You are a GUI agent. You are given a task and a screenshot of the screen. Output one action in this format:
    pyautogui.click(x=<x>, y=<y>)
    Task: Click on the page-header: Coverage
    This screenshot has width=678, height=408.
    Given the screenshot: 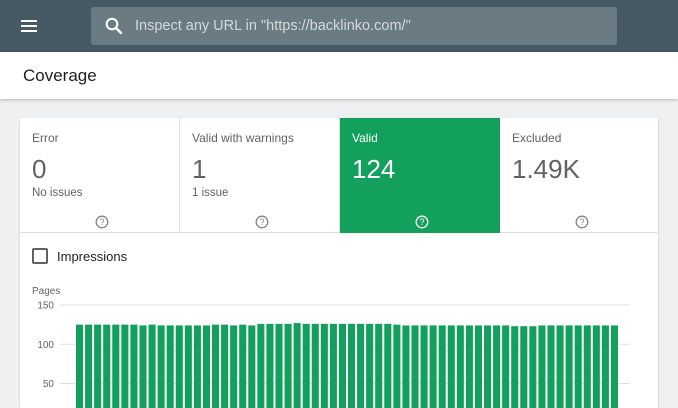 What is the action you would take?
    pyautogui.click(x=339, y=75)
    